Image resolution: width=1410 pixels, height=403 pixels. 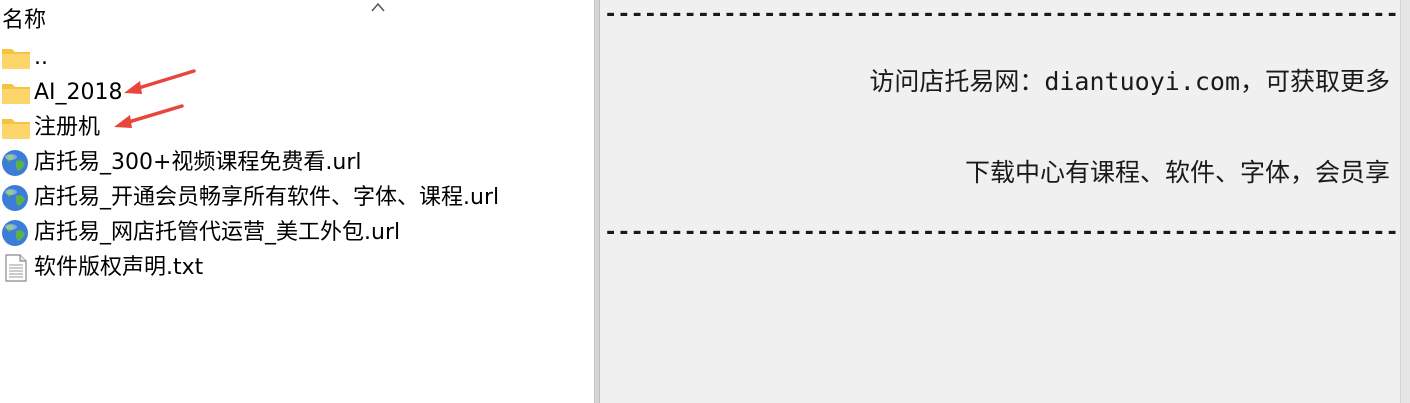 What do you see at coordinates (41, 57) in the screenshot?
I see `file-name: ..` at bounding box center [41, 57].